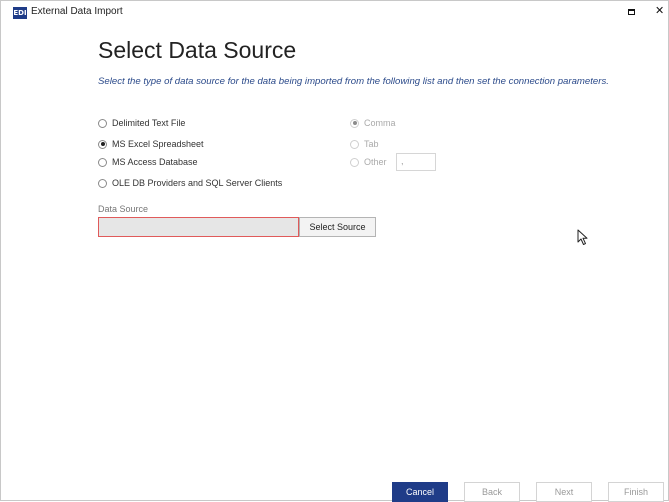 The image size is (669, 502). Describe the element at coordinates (636, 492) in the screenshot. I see `finish-button: Finish` at that location.